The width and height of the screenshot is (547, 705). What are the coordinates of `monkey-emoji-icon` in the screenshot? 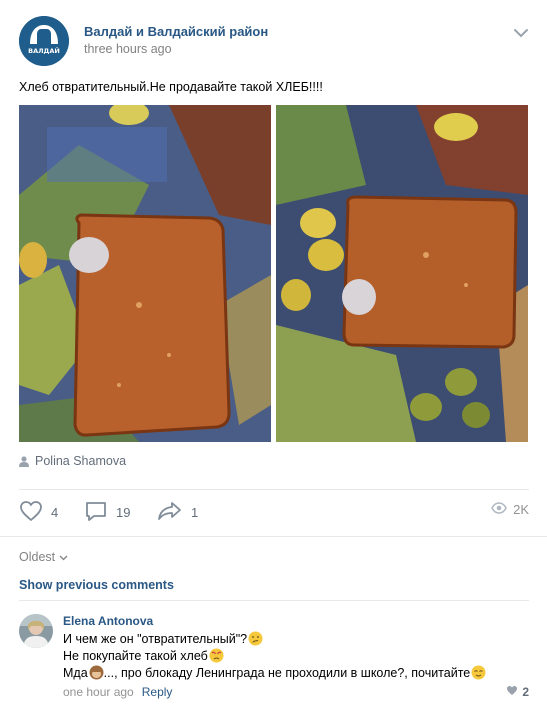 It's located at (96, 672).